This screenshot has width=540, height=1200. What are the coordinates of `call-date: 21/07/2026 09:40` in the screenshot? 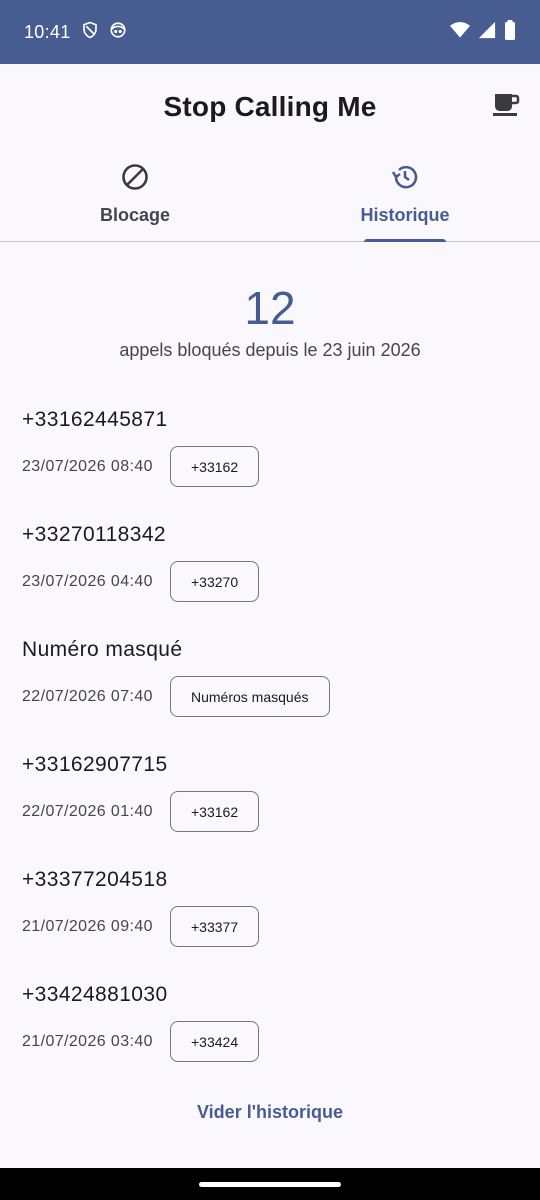 It's located at (87, 926).